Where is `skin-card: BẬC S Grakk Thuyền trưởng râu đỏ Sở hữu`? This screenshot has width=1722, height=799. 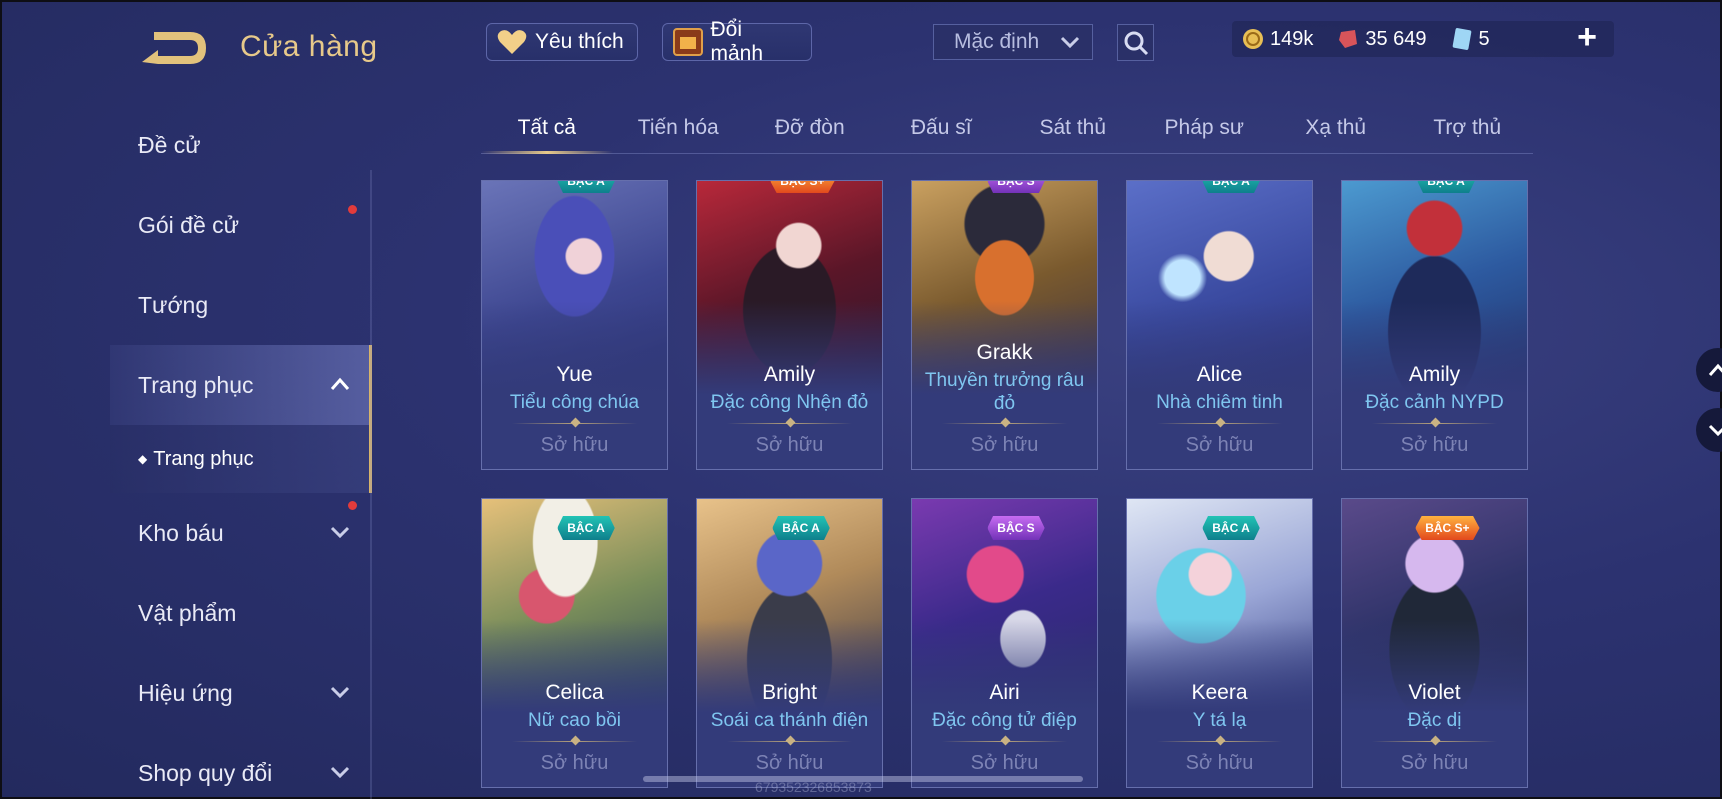 skin-card: BẬC S Grakk Thuyền trưởng râu đỏ Sở hữu is located at coordinates (1004, 325).